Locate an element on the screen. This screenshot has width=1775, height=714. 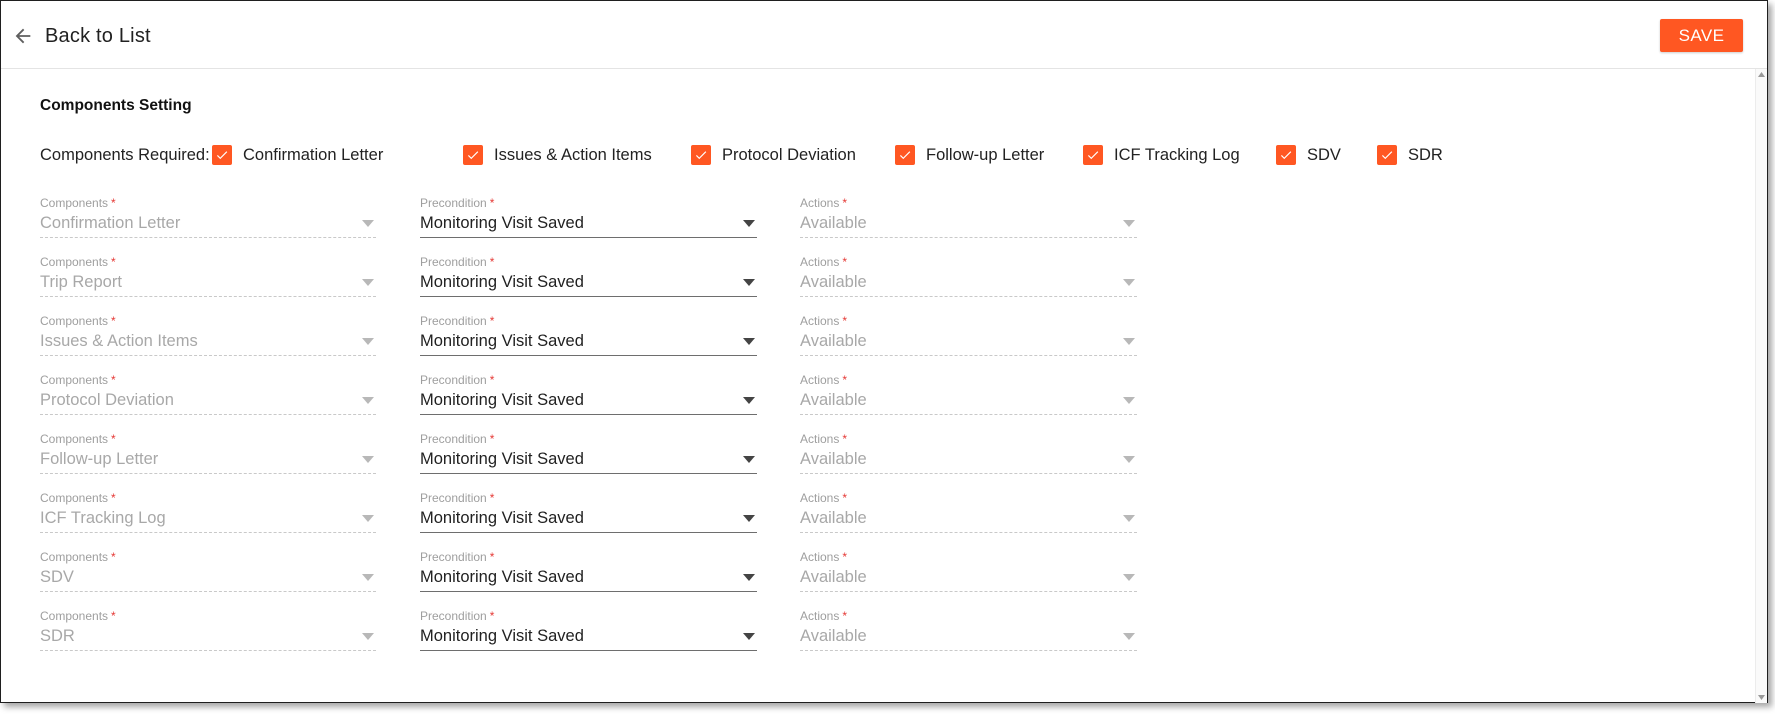
components-value: Trip Report is located at coordinates (208, 284).